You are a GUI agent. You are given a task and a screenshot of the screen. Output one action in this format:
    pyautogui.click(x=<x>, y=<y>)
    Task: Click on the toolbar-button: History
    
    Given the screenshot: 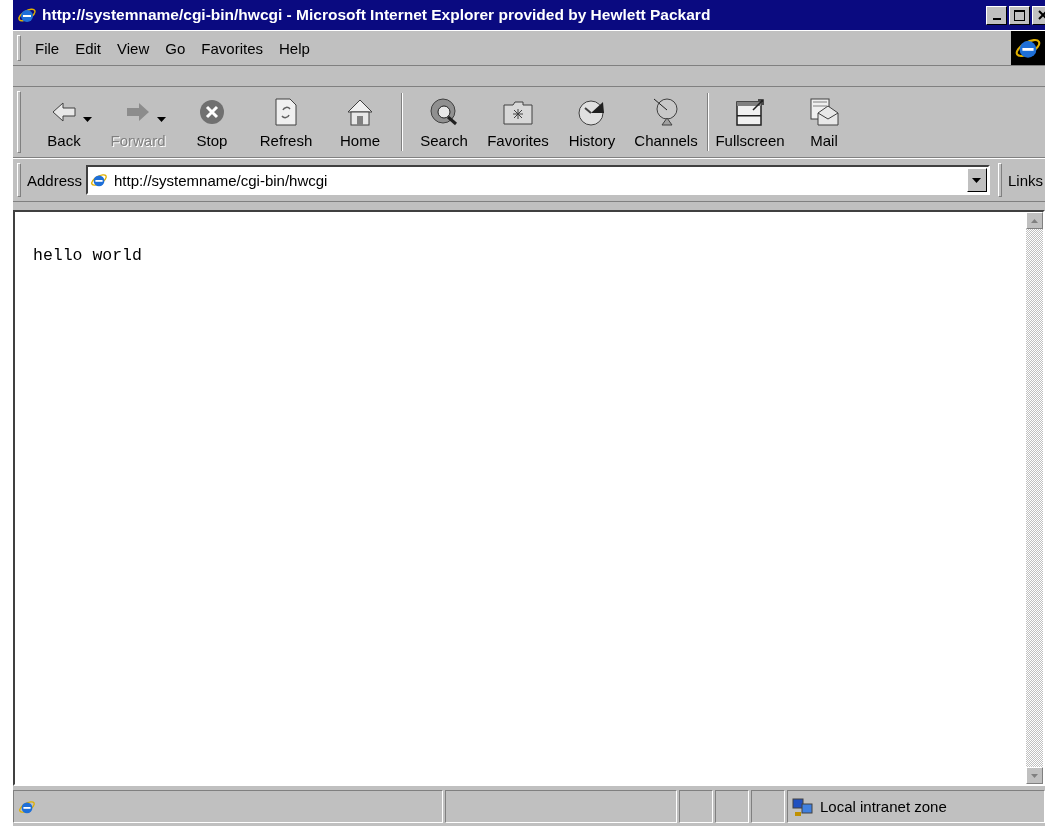 What is the action you would take?
    pyautogui.click(x=592, y=122)
    